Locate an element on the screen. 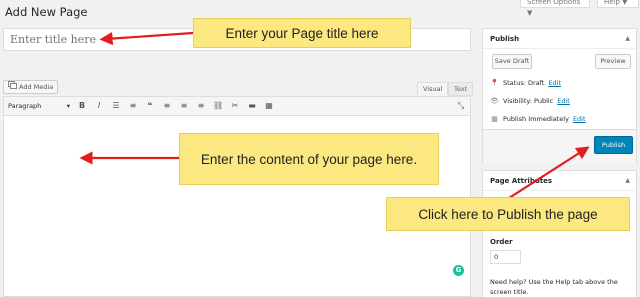 The width and height of the screenshot is (640, 297). chevron-down-icon: ▾ is located at coordinates (68, 106).